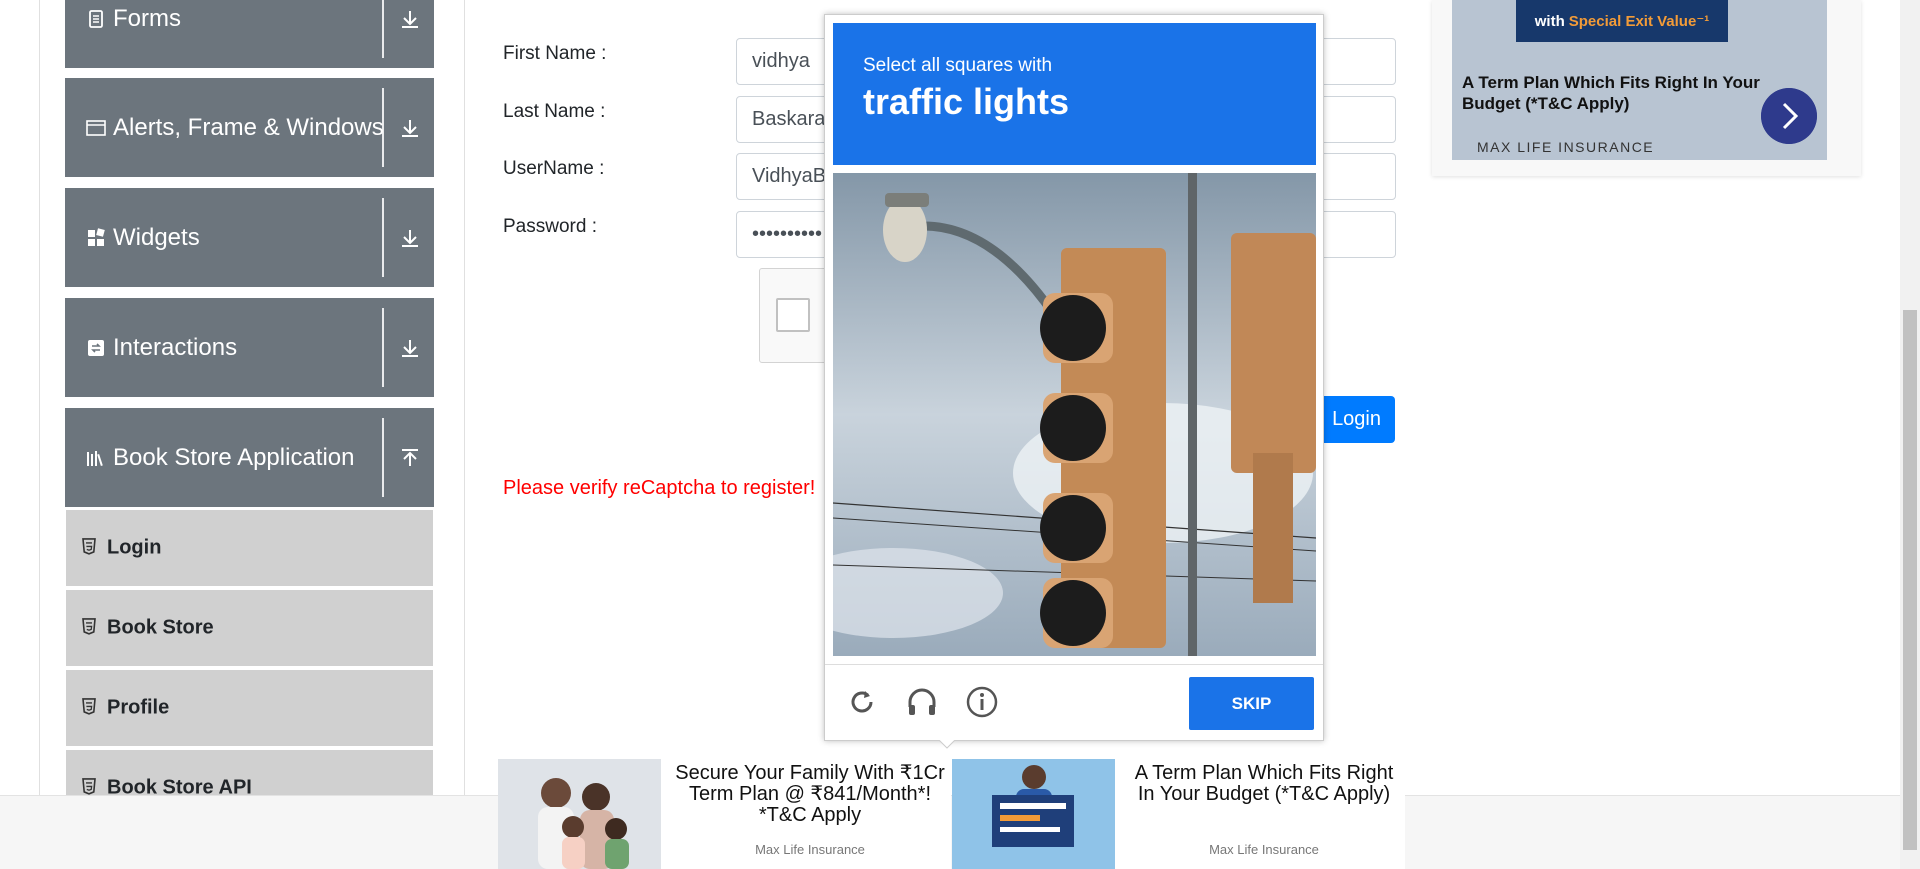 The image size is (1920, 869). Describe the element at coordinates (947, 744) in the screenshot. I see `captcha-pointer` at that location.